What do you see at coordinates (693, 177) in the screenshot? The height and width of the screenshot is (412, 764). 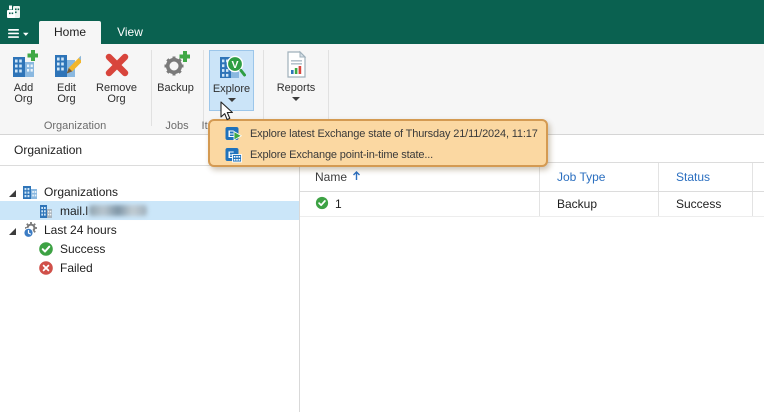 I see `column-header-label: Status` at bounding box center [693, 177].